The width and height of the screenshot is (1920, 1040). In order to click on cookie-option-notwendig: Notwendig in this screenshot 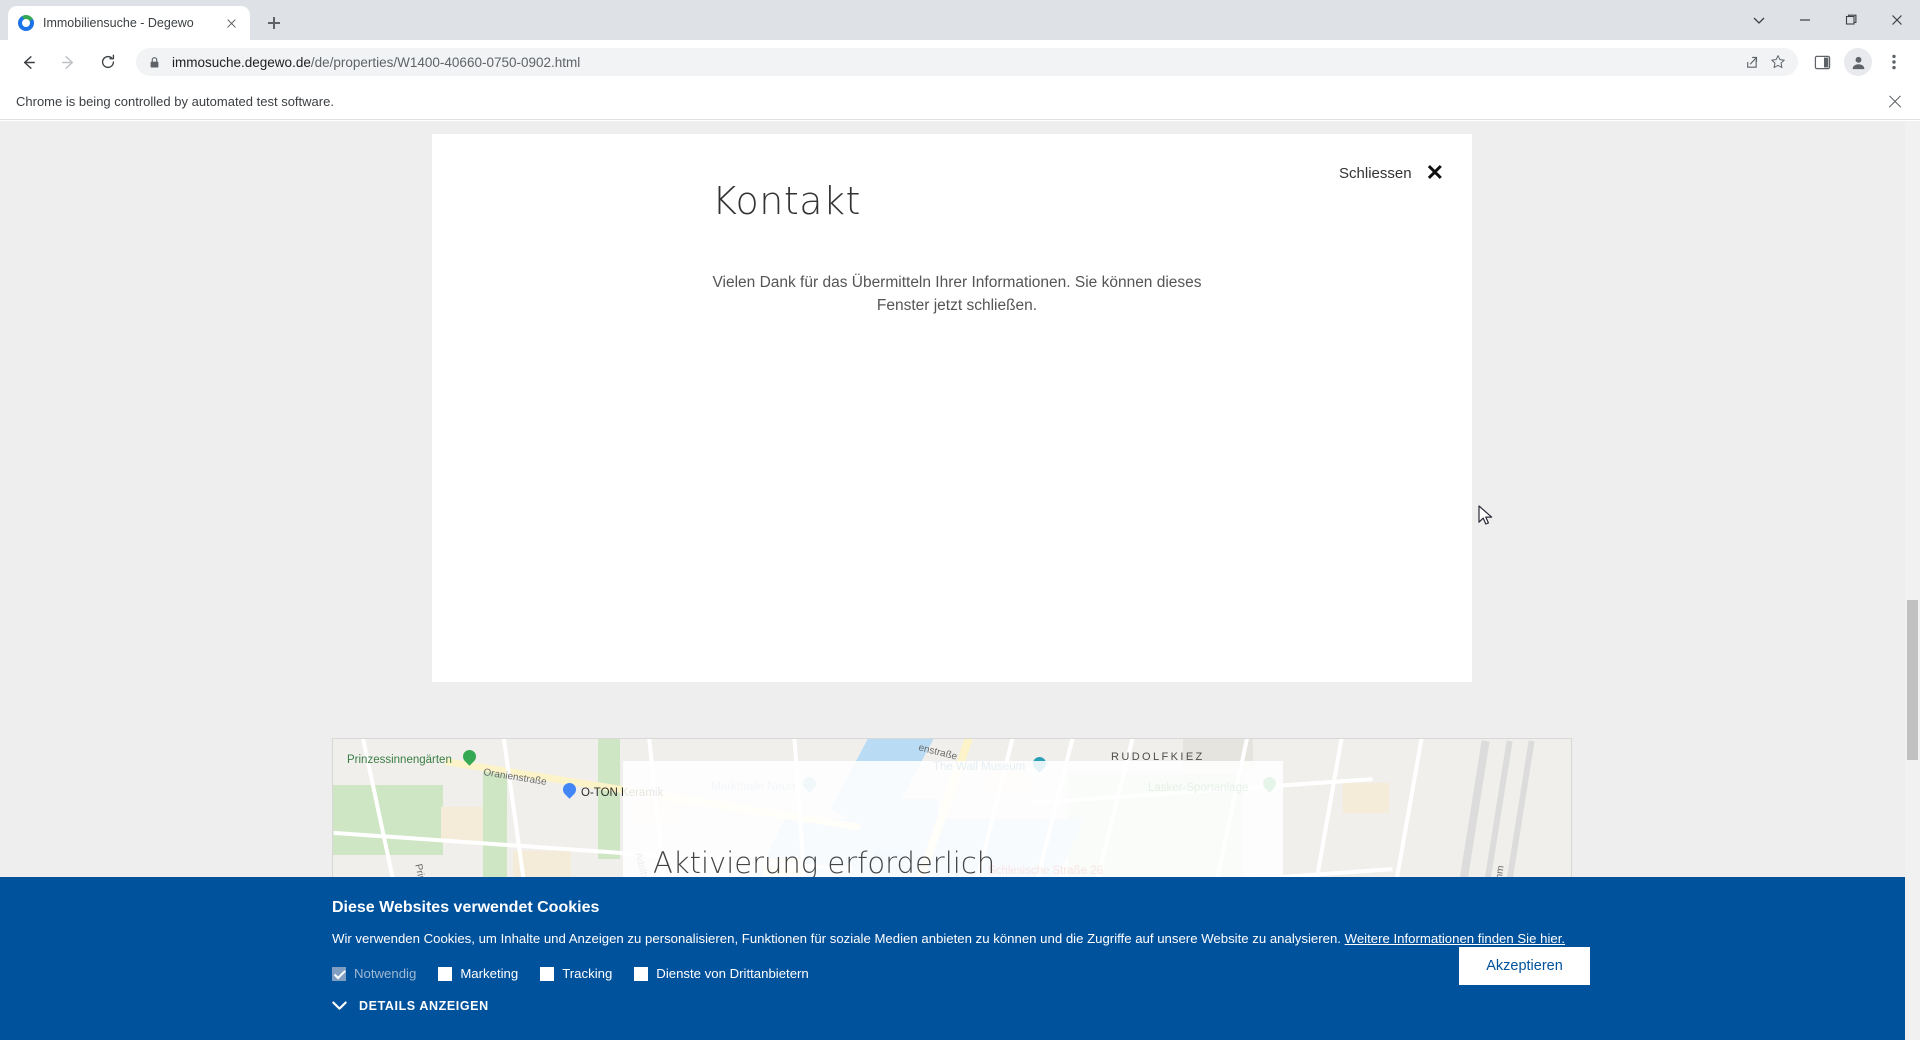, I will do `click(374, 973)`.